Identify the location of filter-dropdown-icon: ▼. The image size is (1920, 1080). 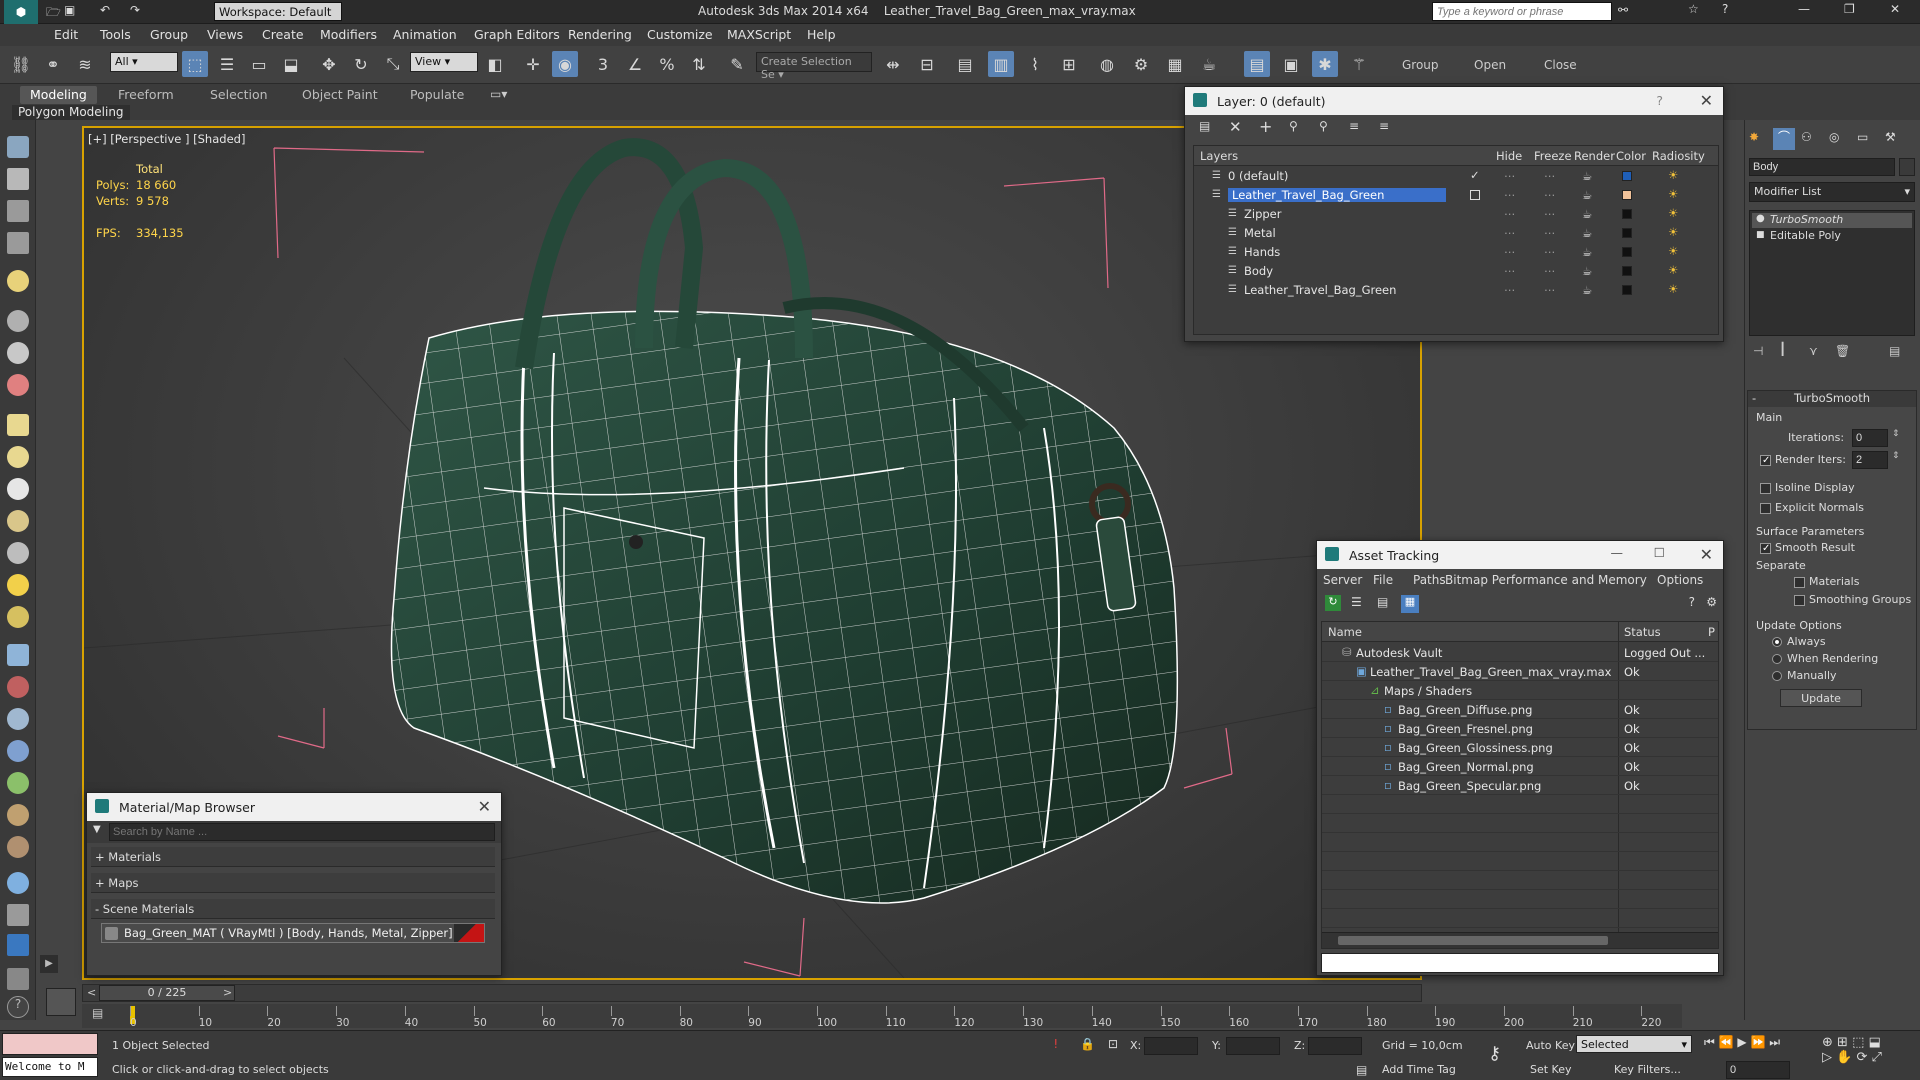
(97, 829).